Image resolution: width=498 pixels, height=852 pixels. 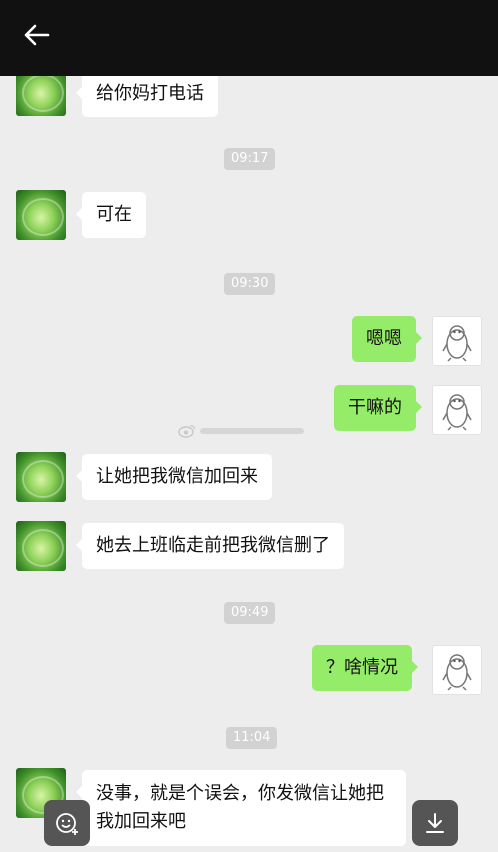 I want to click on add-emoji-button, so click(x=67, y=823).